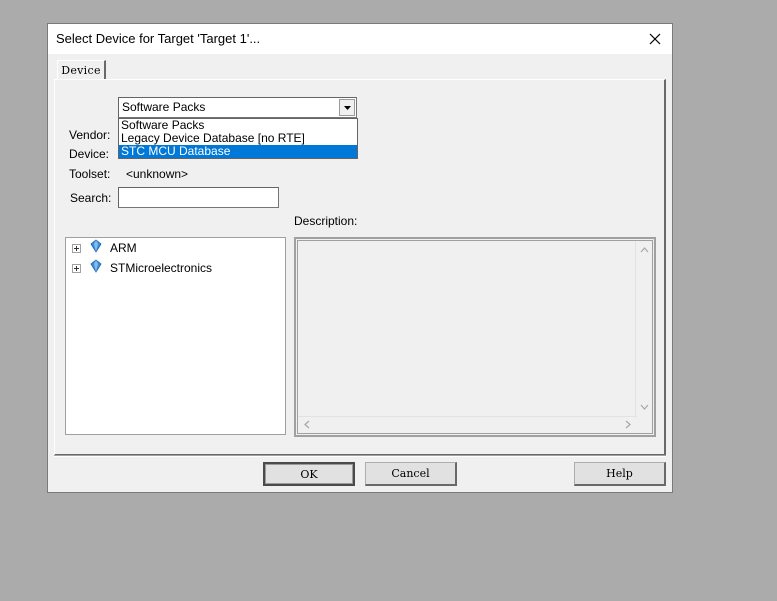 The image size is (777, 601). What do you see at coordinates (620, 474) in the screenshot?
I see `help-button: Help` at bounding box center [620, 474].